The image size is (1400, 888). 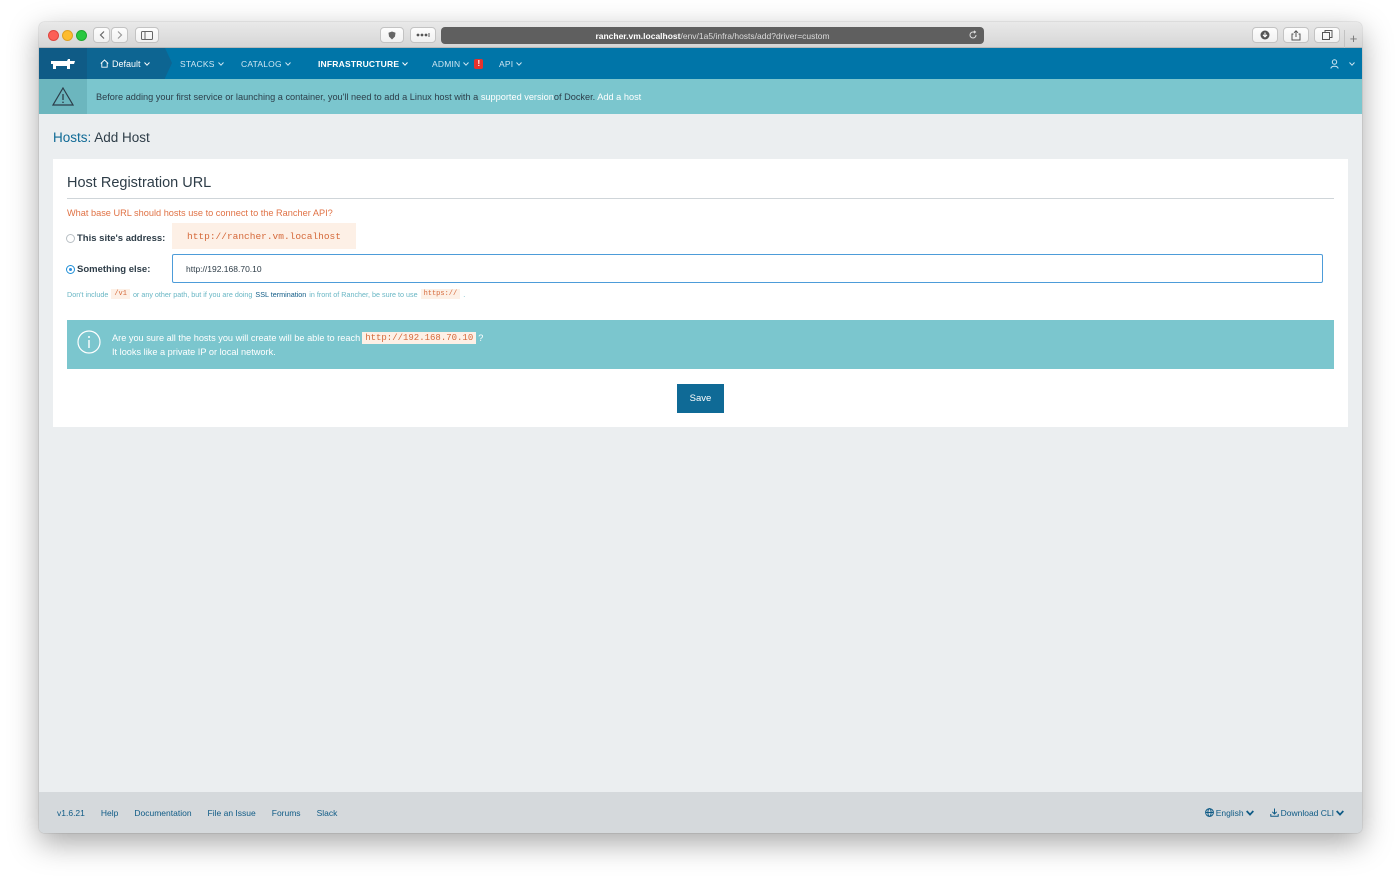 I want to click on reload-icon, so click(x=973, y=35).